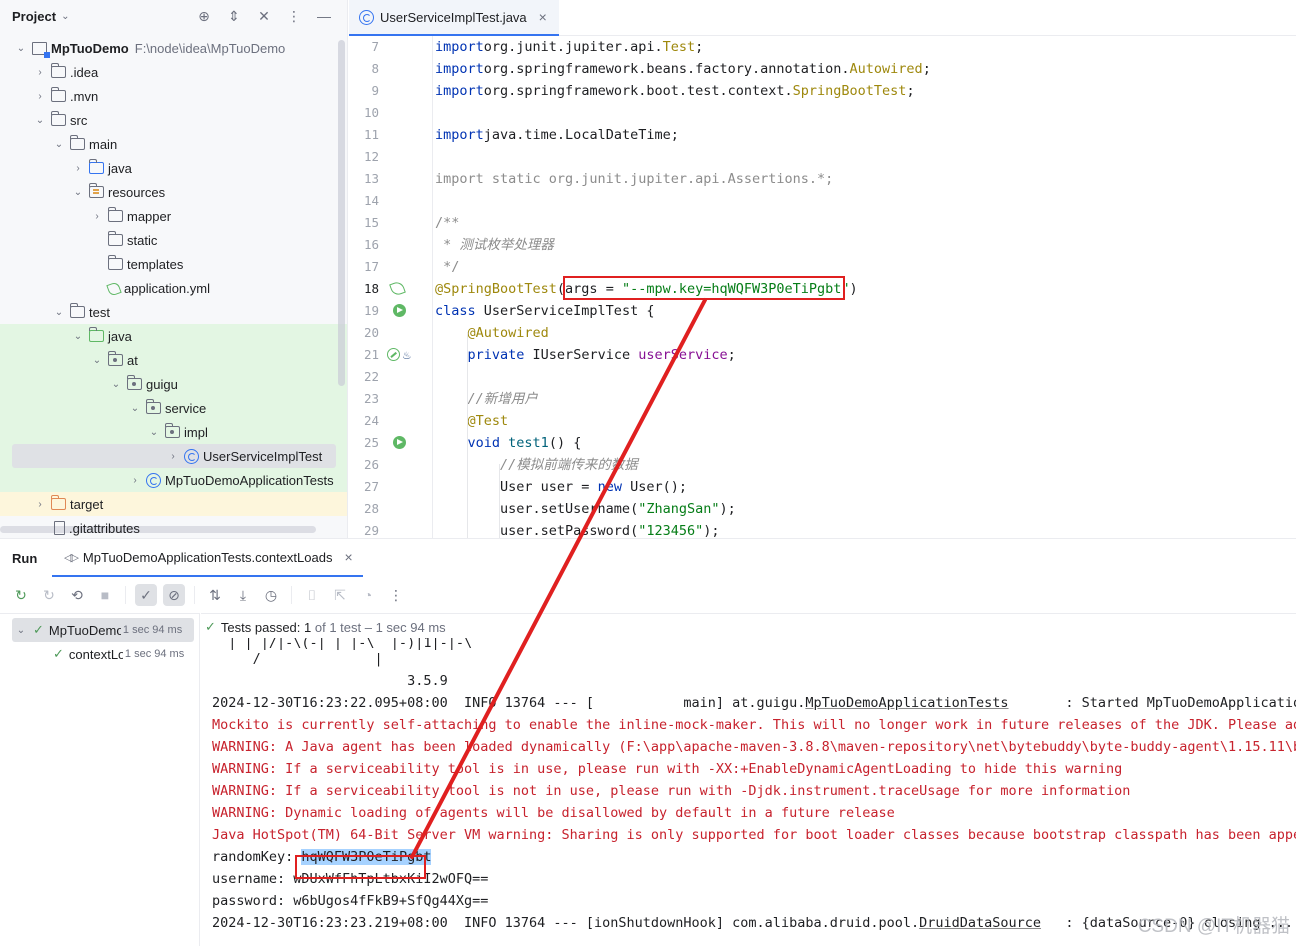  Describe the element at coordinates (340, 595) in the screenshot. I see `export-icon: ⇱` at that location.